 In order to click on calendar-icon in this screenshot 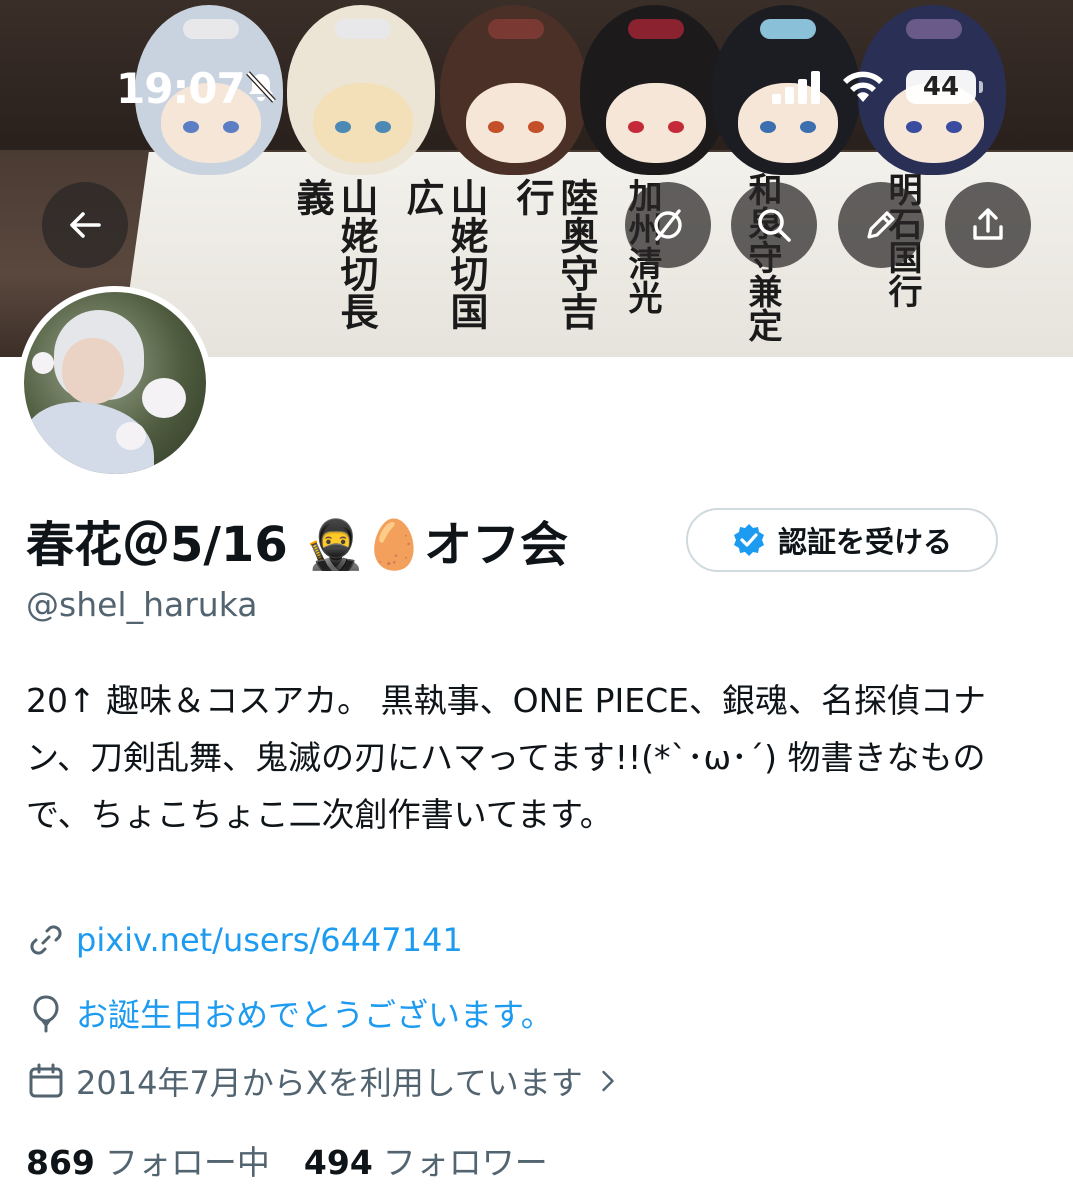, I will do `click(46, 1080)`.